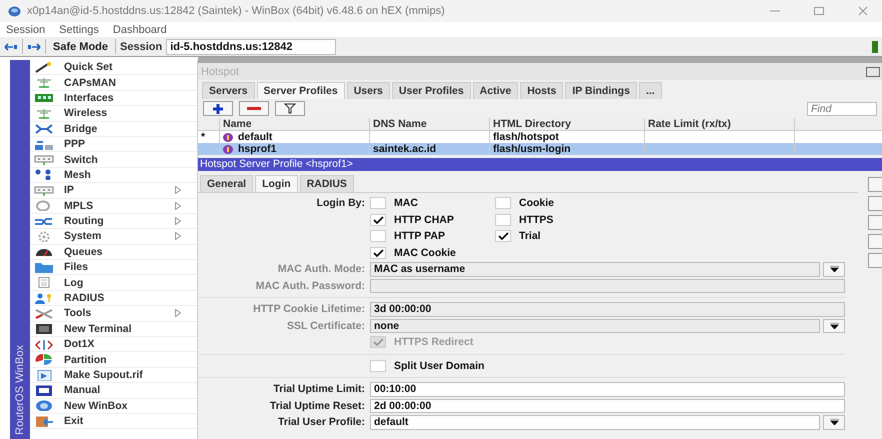  What do you see at coordinates (44, 252) in the screenshot?
I see `gauge-icon` at bounding box center [44, 252].